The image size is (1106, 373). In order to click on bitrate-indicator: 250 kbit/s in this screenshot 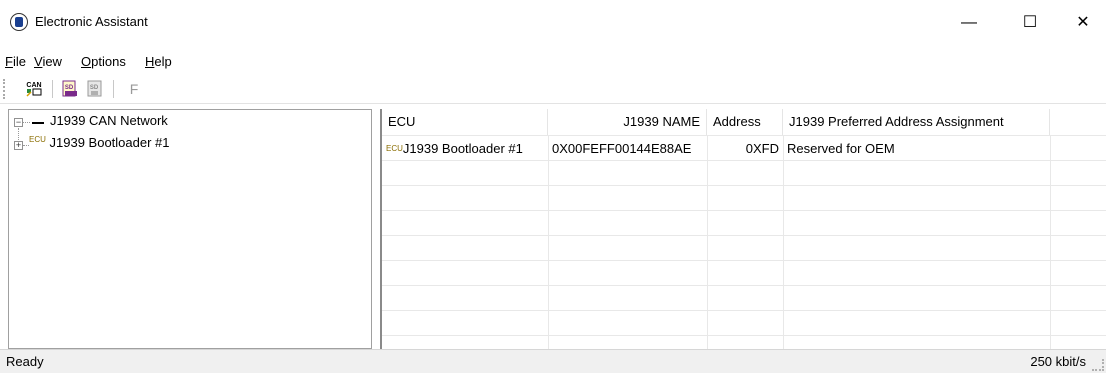, I will do `click(1058, 361)`.